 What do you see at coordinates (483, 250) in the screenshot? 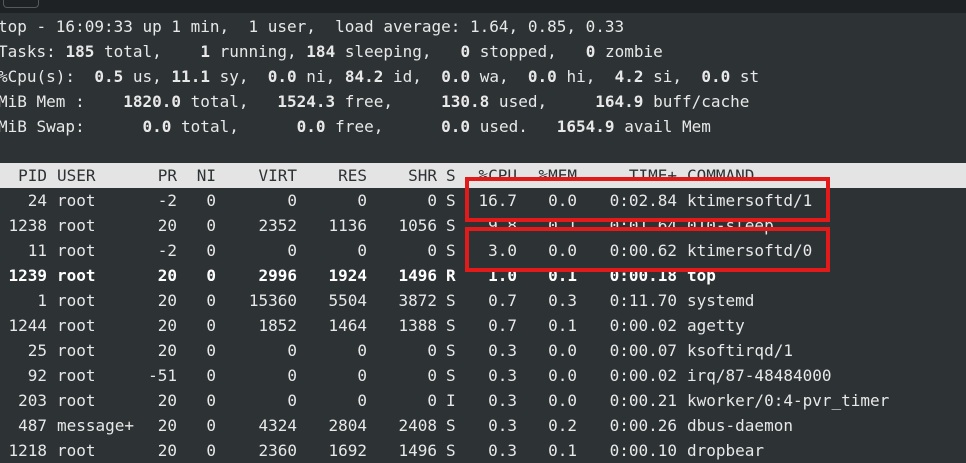
I see `process-row: 11 root -2 0 0 0 0 S 3.0 0.0 0:00.62 ktimersoftd/0` at bounding box center [483, 250].